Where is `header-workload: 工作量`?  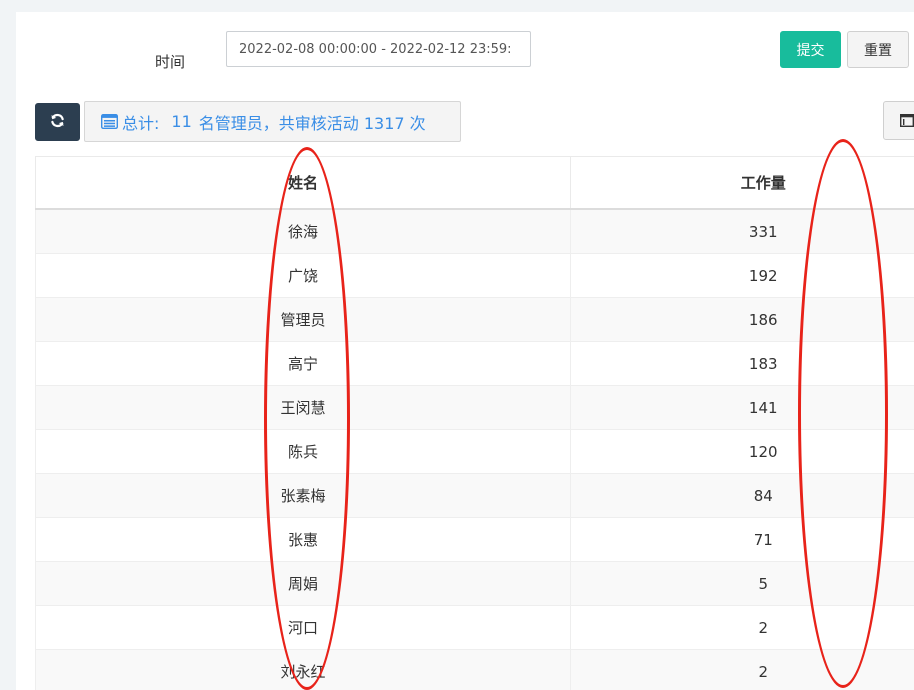 header-workload: 工作量 is located at coordinates (742, 183).